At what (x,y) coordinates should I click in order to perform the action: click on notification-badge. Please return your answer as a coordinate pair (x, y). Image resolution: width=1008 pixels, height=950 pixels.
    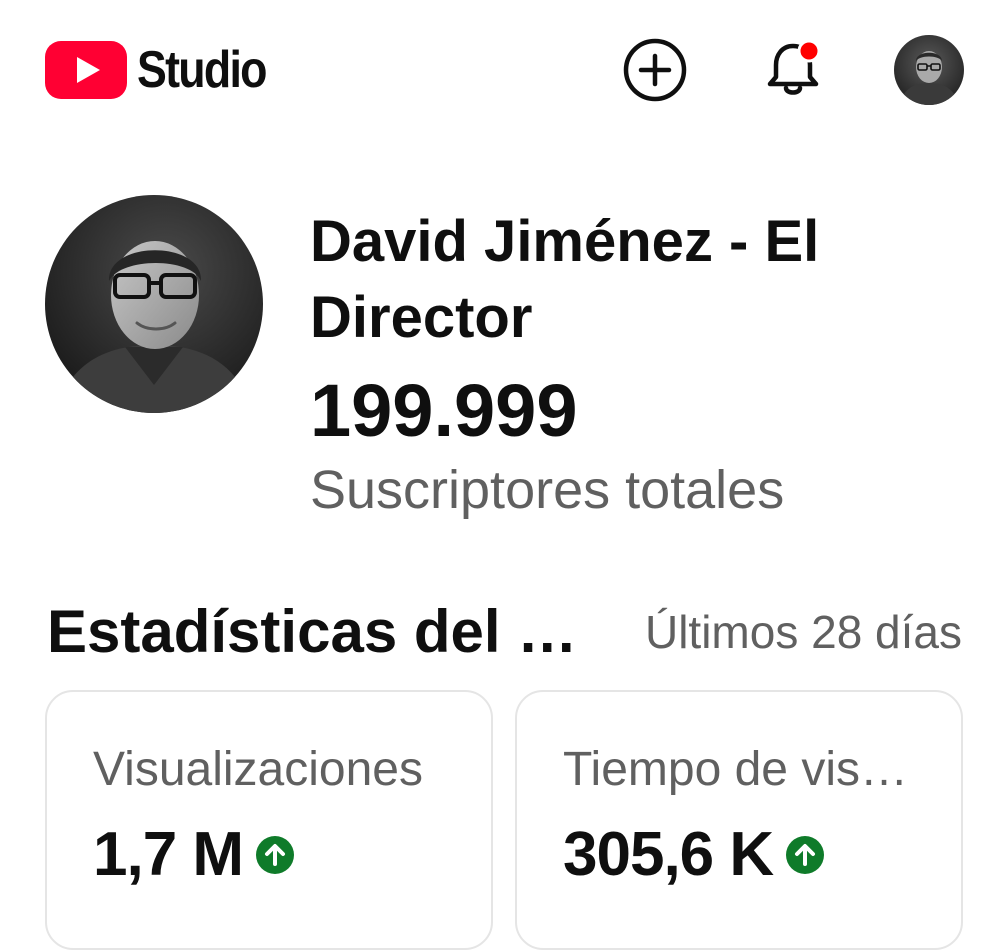
    Looking at the image, I should click on (809, 51).